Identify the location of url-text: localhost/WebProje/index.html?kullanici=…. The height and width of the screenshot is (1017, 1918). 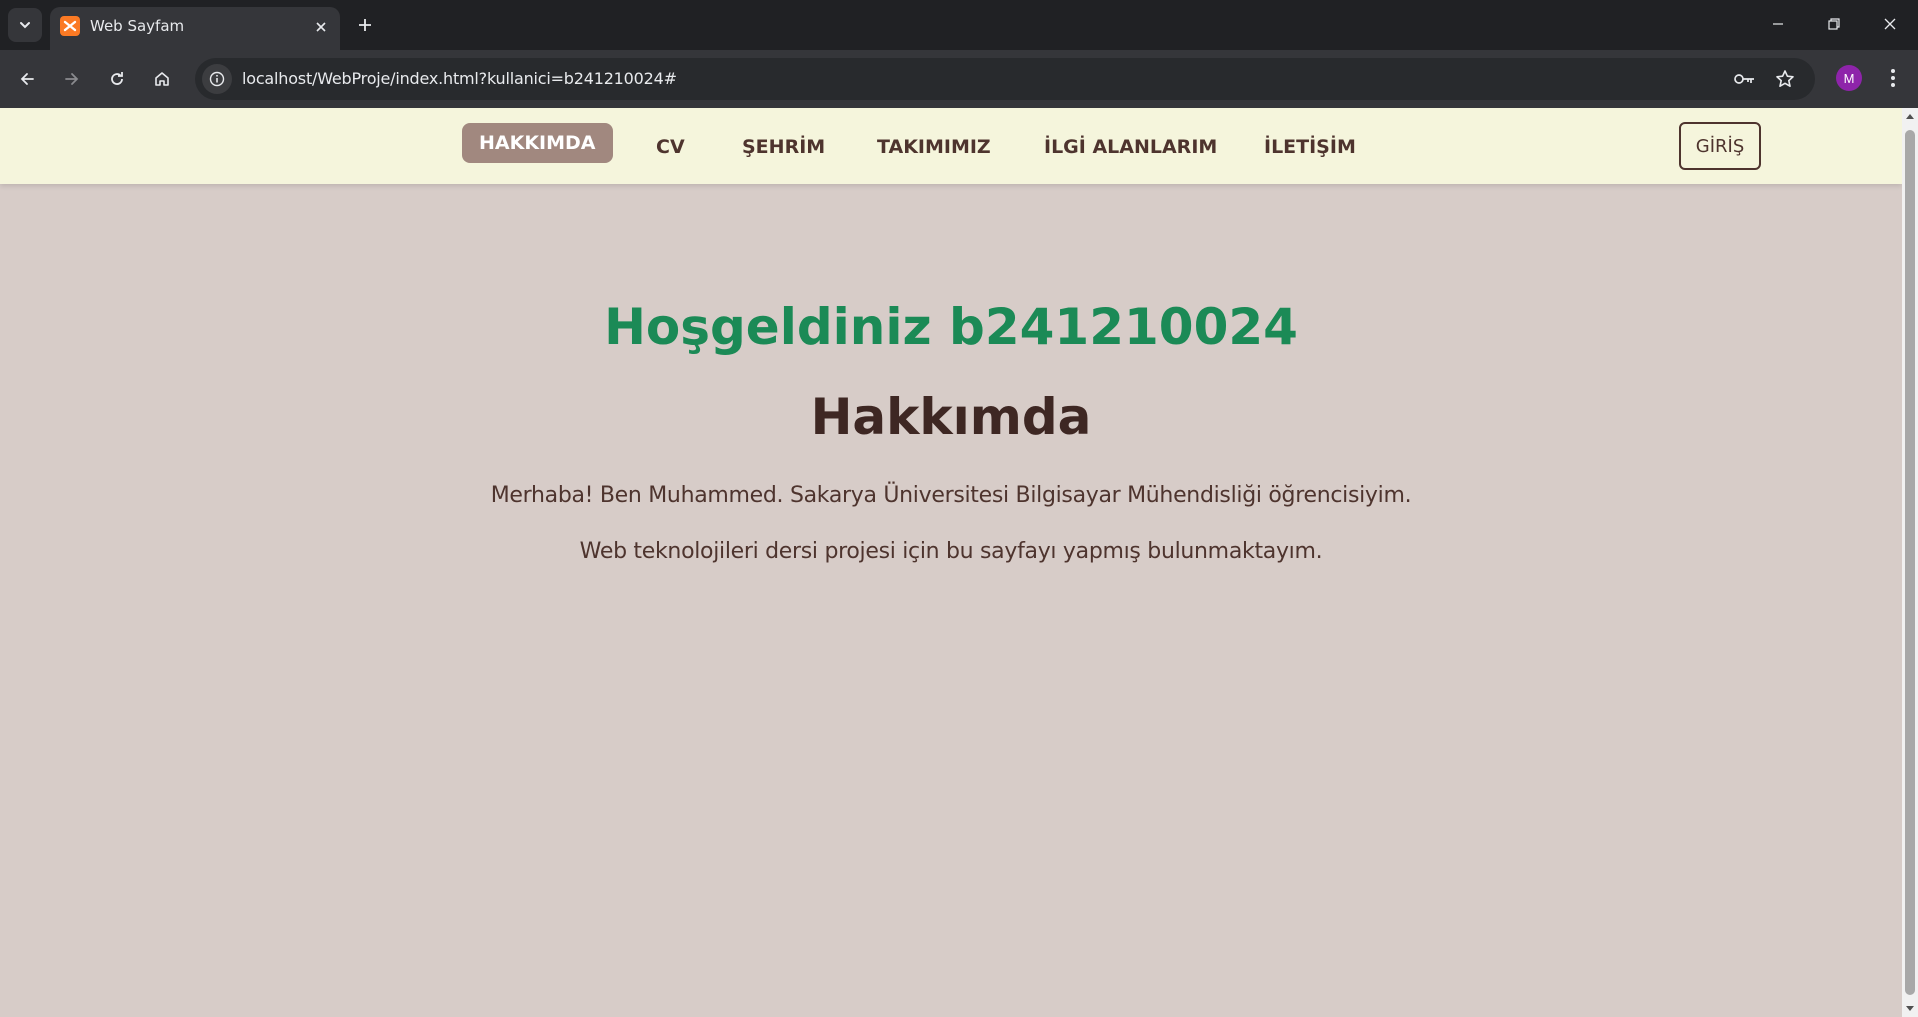
(459, 78).